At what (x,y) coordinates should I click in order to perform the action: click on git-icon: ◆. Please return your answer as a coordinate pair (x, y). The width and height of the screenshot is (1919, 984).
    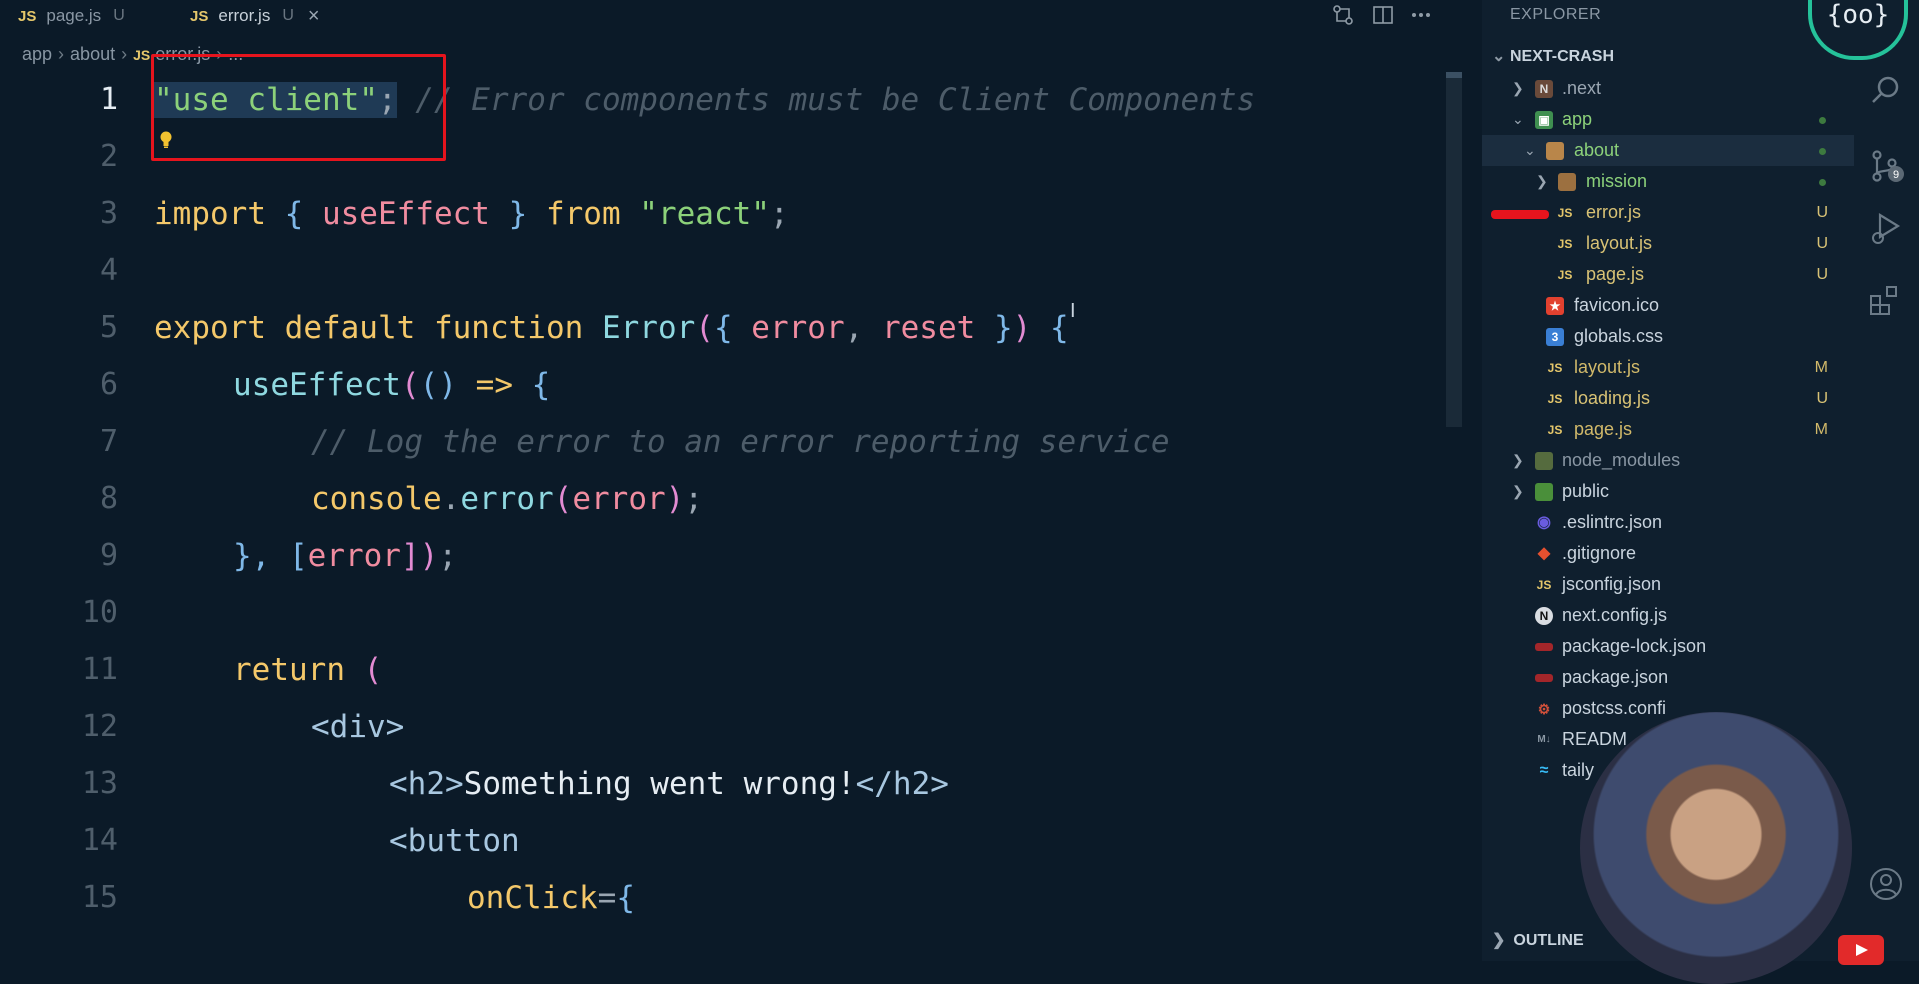
    Looking at the image, I should click on (1544, 553).